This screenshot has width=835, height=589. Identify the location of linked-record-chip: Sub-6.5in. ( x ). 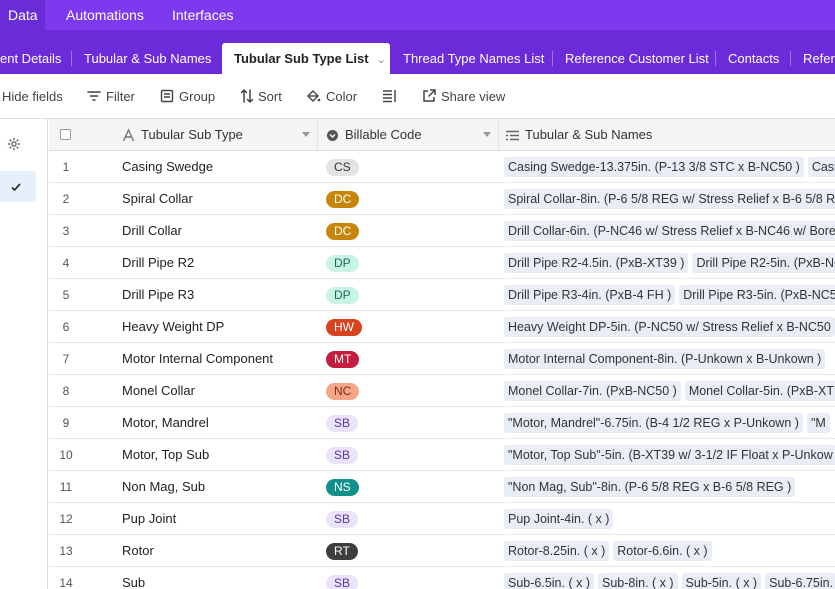
(549, 581).